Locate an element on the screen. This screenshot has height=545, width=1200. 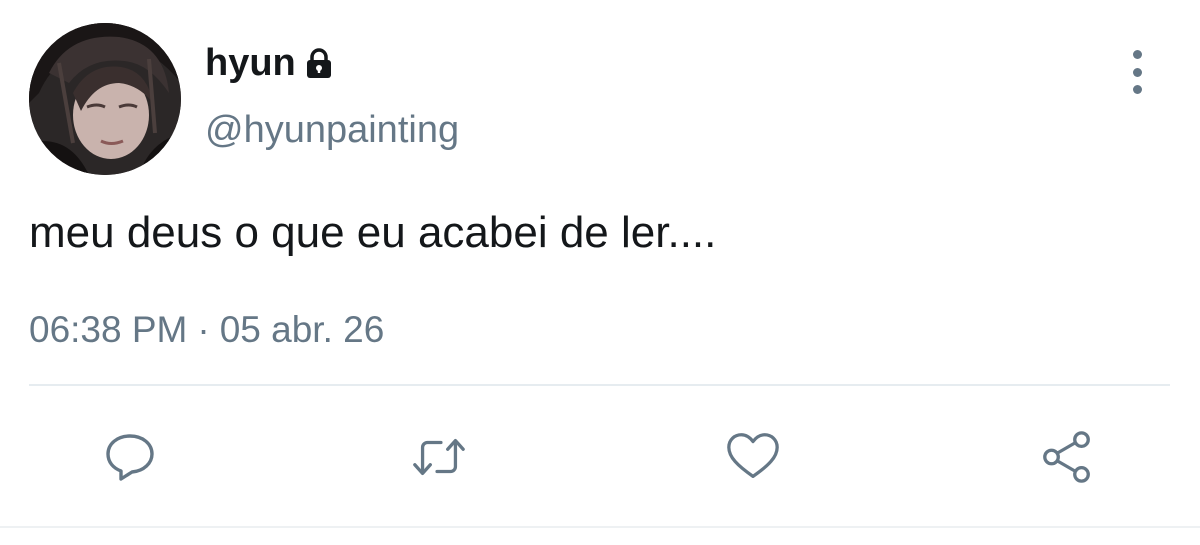
reply-button is located at coordinates (130, 457).